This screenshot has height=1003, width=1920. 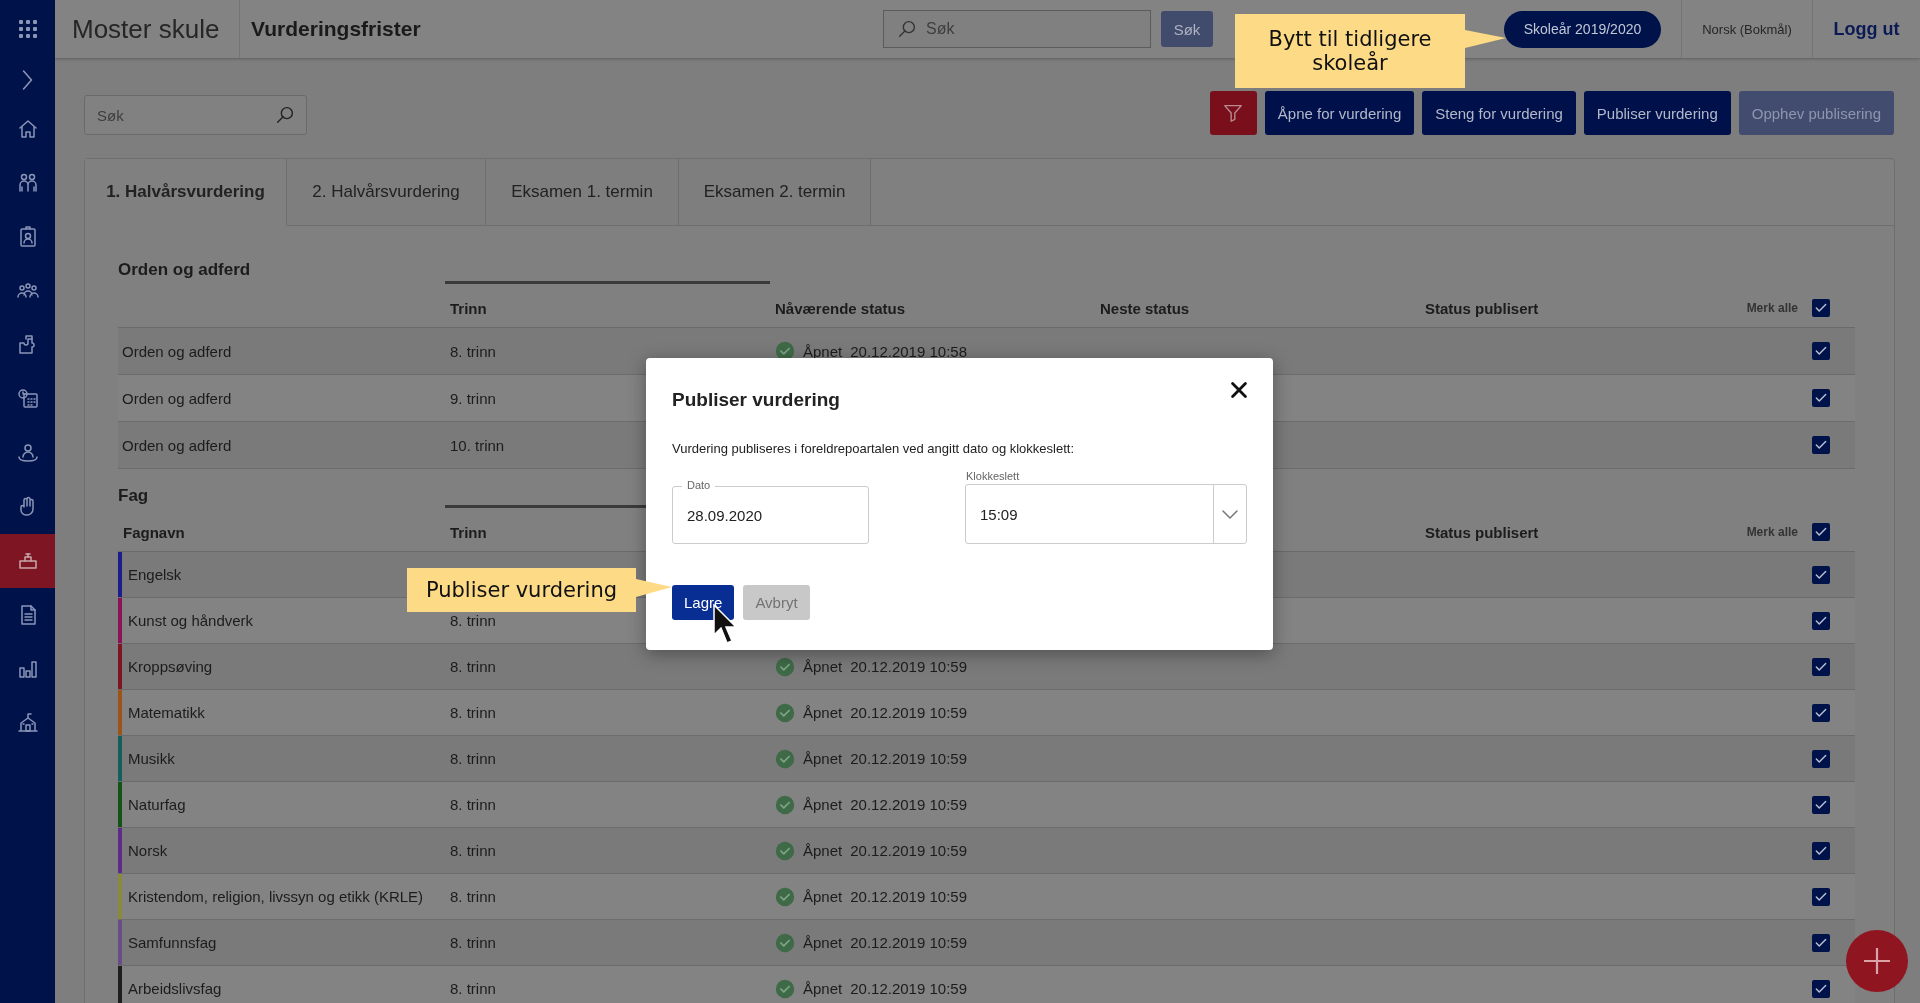 I want to click on filter-icon, so click(x=1233, y=113).